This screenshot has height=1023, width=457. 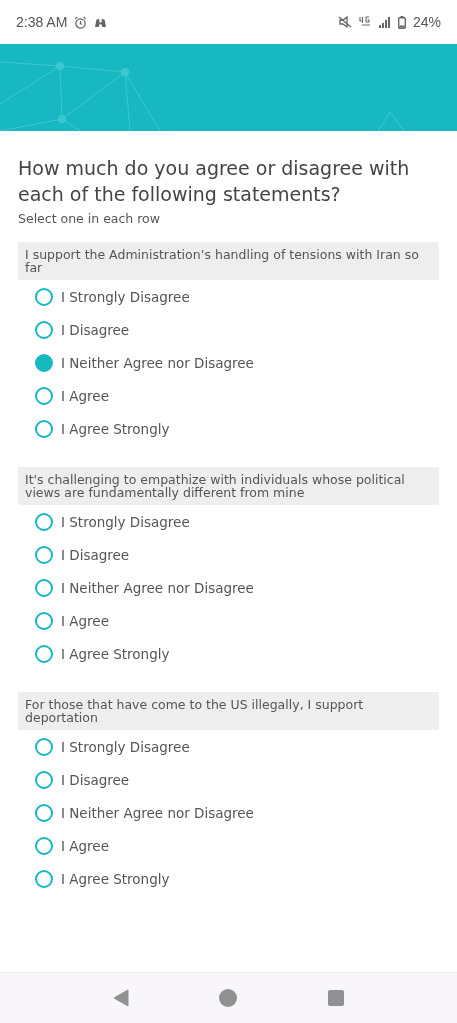 What do you see at coordinates (81, 22) in the screenshot?
I see `alarm-clock-icon` at bounding box center [81, 22].